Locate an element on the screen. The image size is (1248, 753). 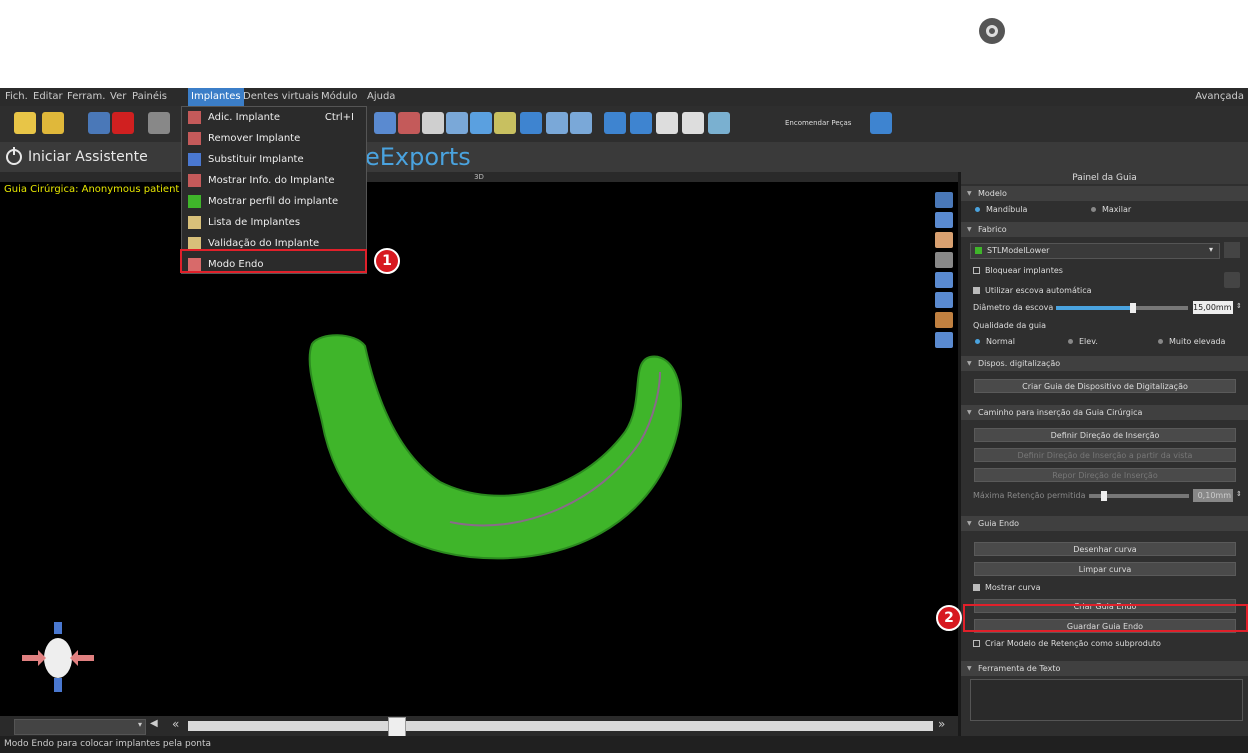
open-folder-icon is located at coordinates (53, 123).